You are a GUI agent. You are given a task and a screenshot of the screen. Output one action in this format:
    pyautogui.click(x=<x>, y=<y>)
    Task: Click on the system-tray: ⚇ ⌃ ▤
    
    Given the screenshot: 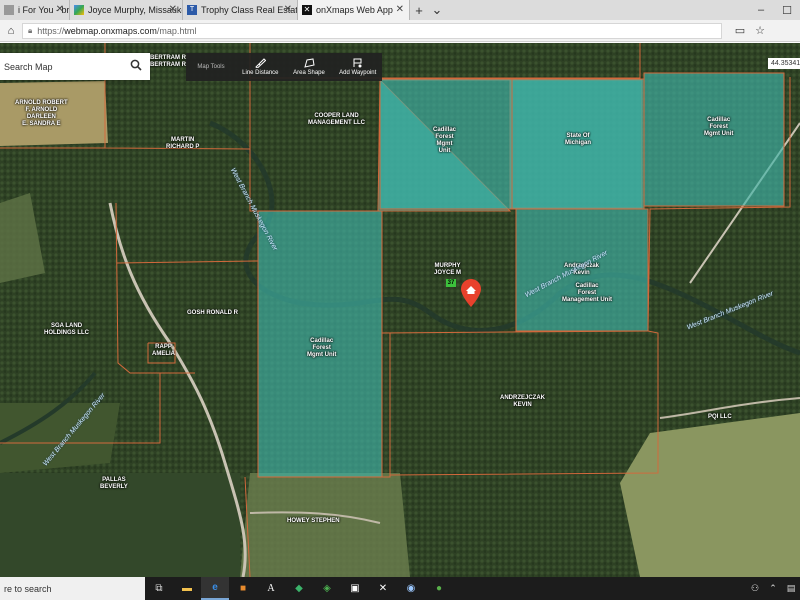 What is the action you would take?
    pyautogui.click(x=773, y=588)
    